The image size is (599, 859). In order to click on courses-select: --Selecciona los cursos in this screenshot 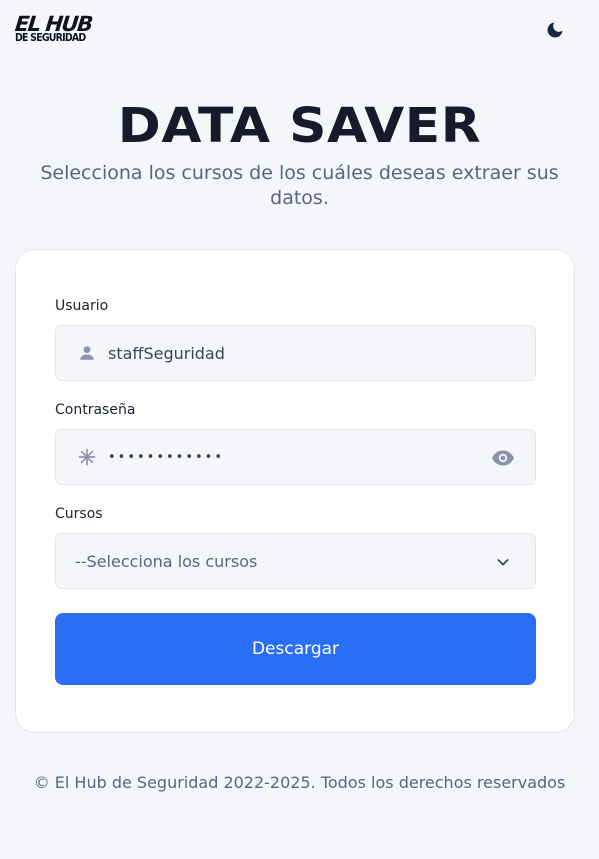, I will do `click(295, 561)`.